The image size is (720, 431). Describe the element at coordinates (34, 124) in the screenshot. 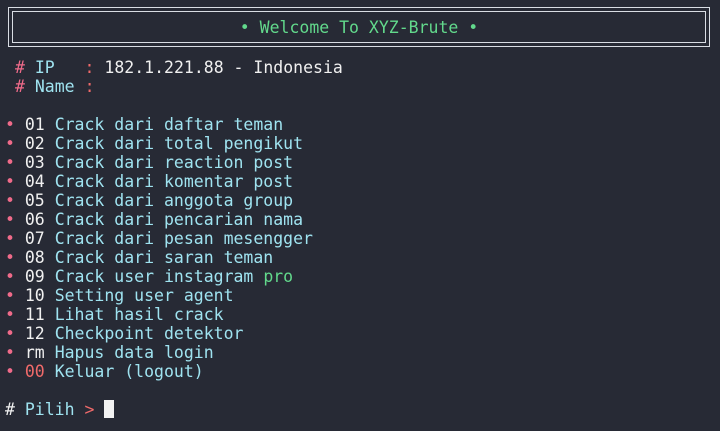

I see `menu-item-number: 01` at that location.